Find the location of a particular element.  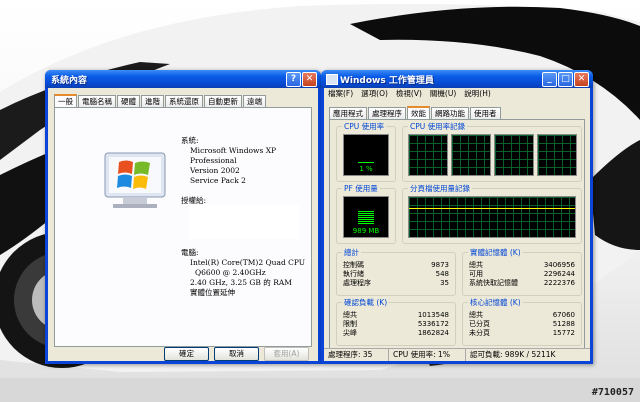

commit-charge-group: 確認負載 (K) 總共 1013548 限制 5336172 尖峰 1862824 is located at coordinates (396, 321).